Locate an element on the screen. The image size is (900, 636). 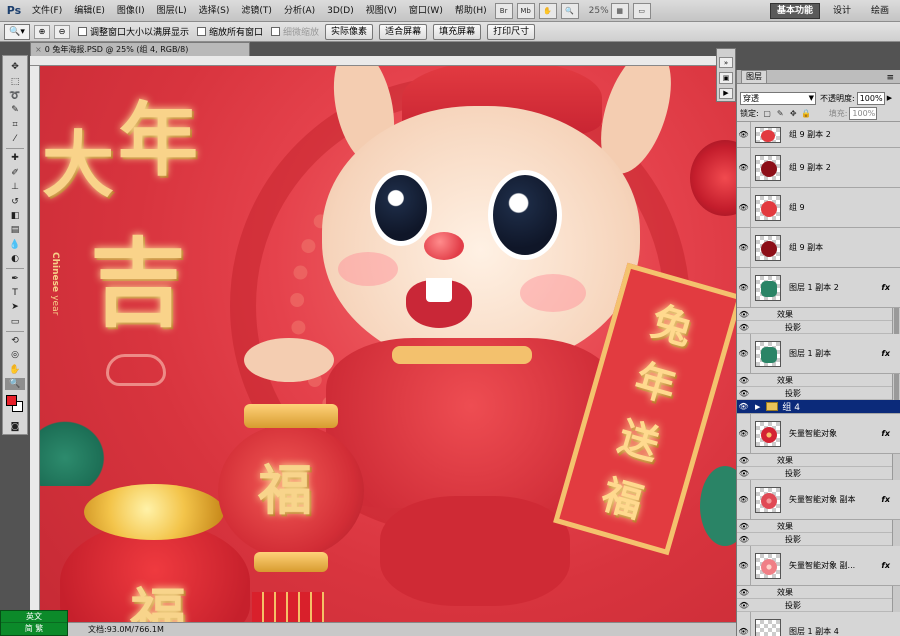
zoom-all-windows-checkbox: 缩放所有窗口 is located at coordinates (230, 31).